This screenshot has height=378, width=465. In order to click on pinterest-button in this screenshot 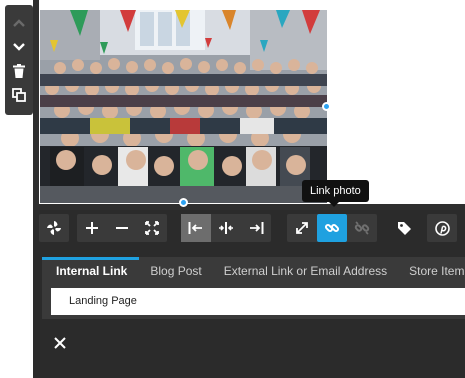, I will do `click(442, 228)`.